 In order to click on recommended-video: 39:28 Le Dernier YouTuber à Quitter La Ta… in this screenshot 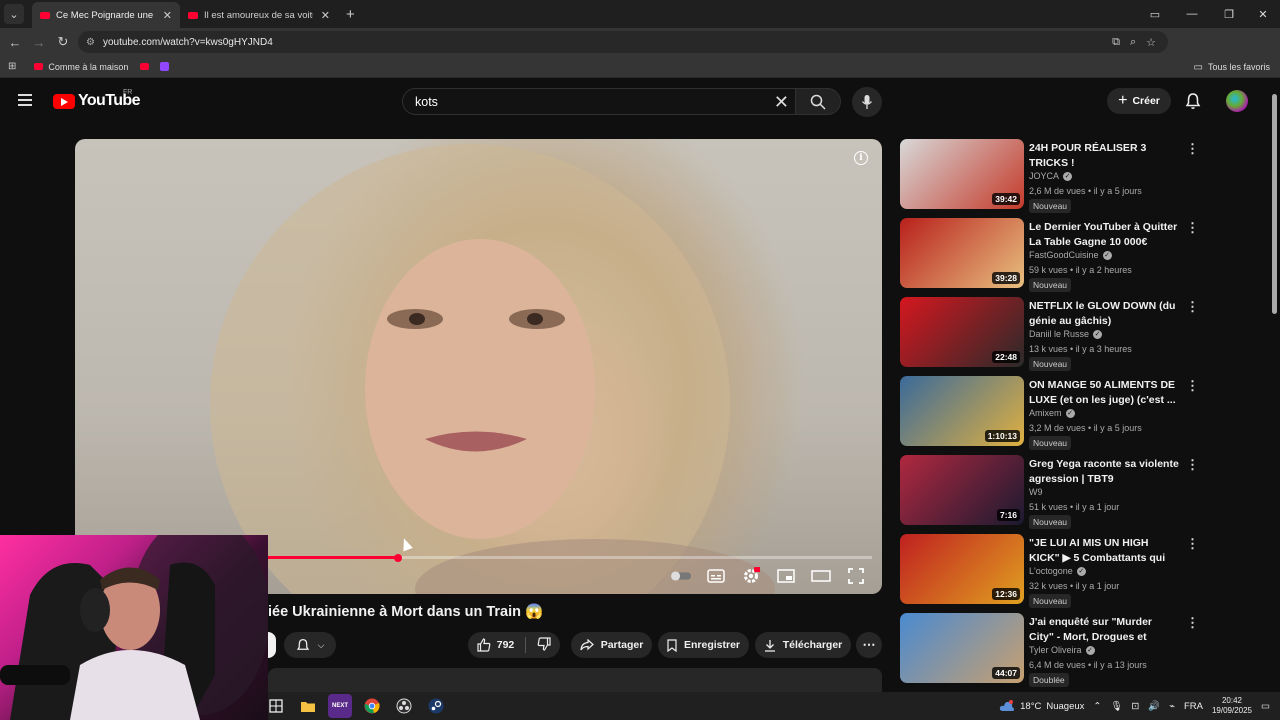, I will do `click(1050, 255)`.